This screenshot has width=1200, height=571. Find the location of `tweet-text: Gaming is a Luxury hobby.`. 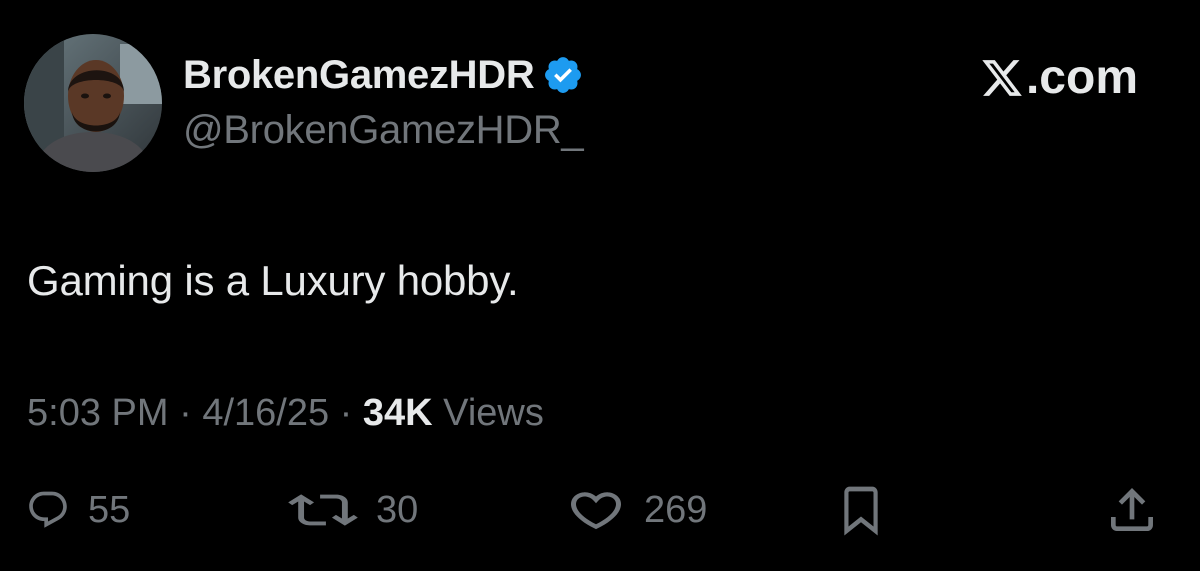

tweet-text: Gaming is a Luxury hobby. is located at coordinates (273, 280).